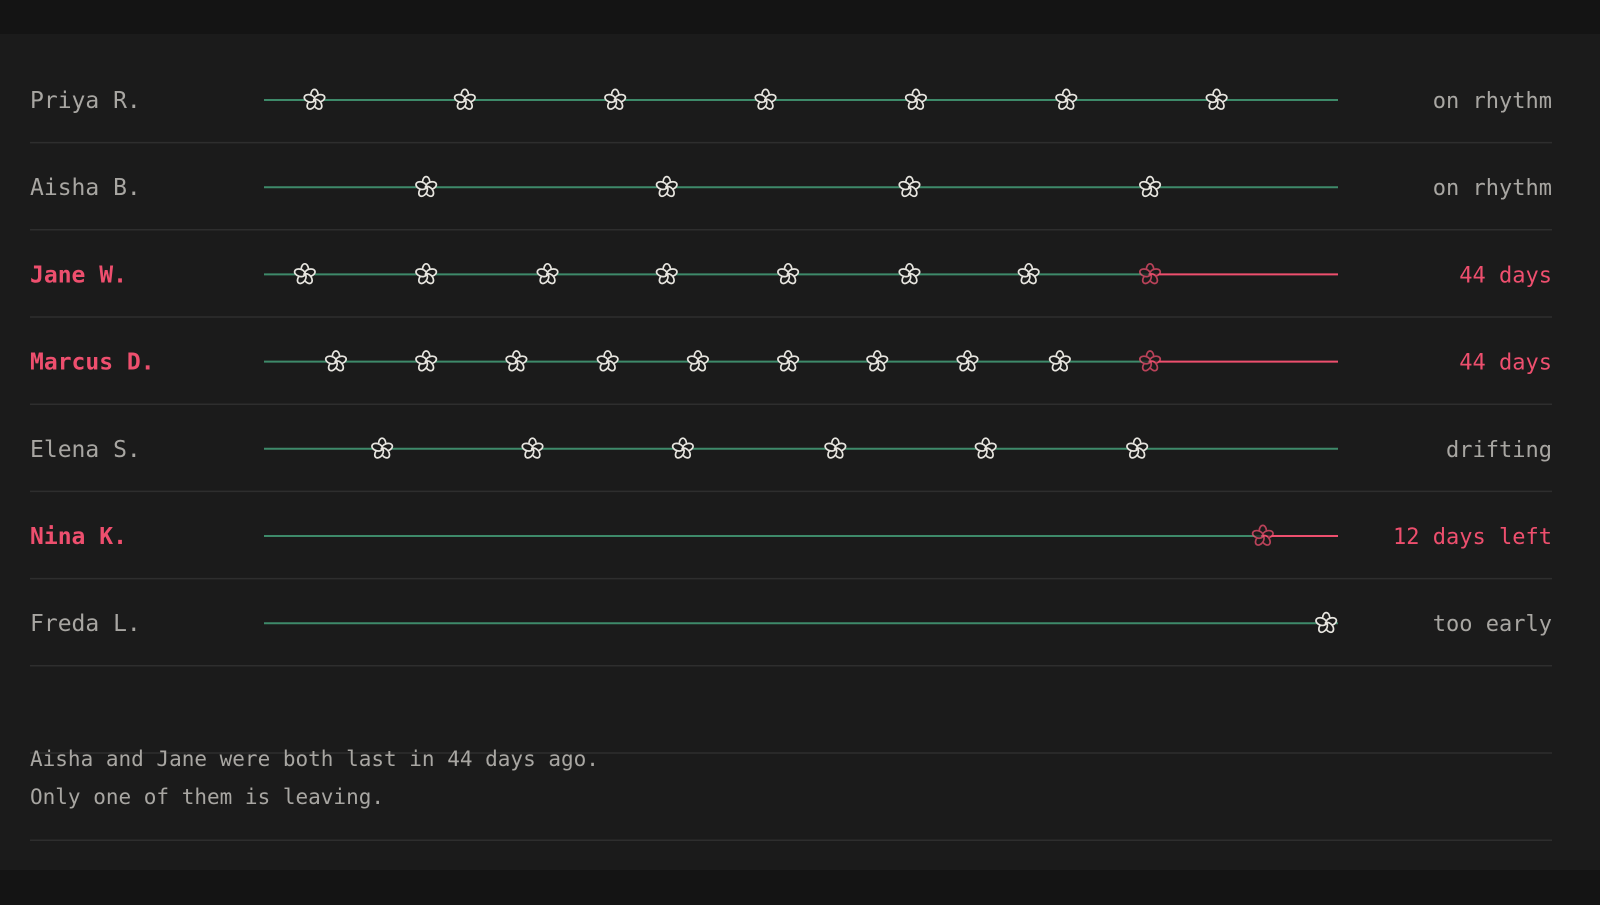 The image size is (1600, 905). Describe the element at coordinates (791, 537) in the screenshot. I see `timeline-row: Nina K. 12 days left` at that location.